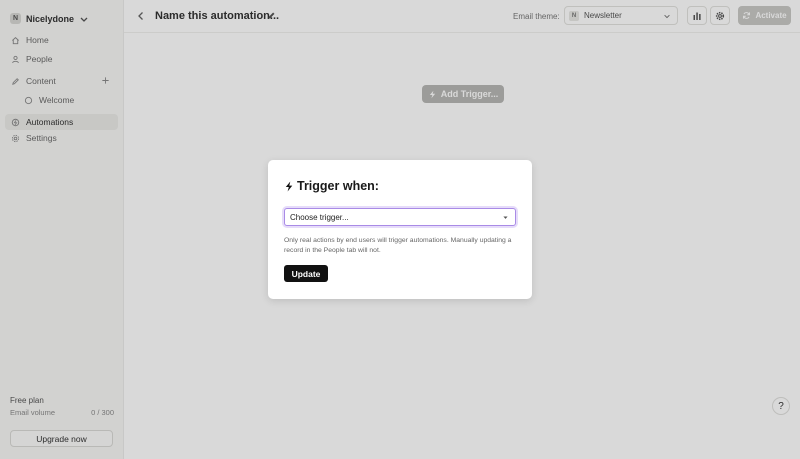  What do you see at coordinates (289, 186) in the screenshot?
I see `lightning-icon` at bounding box center [289, 186].